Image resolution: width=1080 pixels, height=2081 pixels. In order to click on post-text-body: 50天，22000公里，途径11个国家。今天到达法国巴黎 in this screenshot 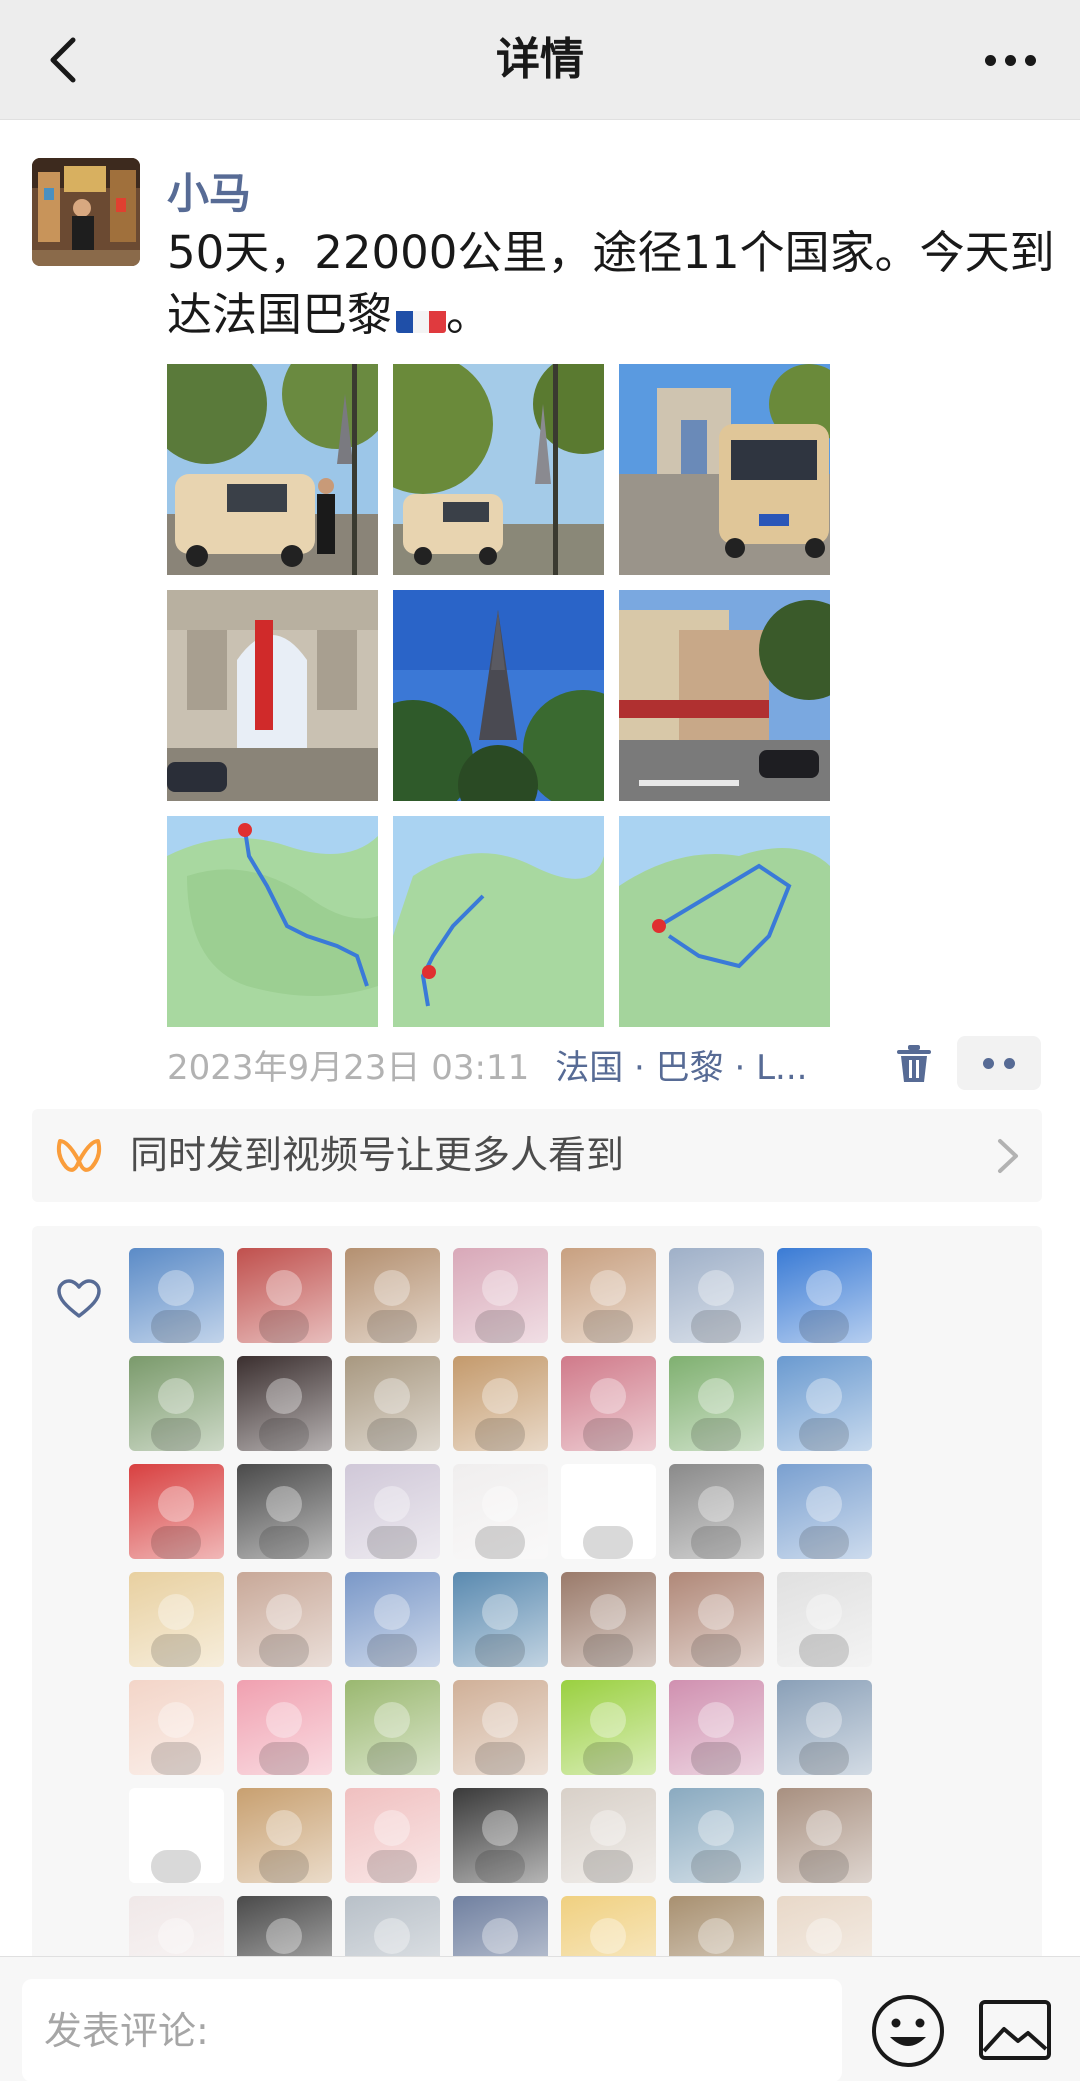, I will do `click(611, 283)`.